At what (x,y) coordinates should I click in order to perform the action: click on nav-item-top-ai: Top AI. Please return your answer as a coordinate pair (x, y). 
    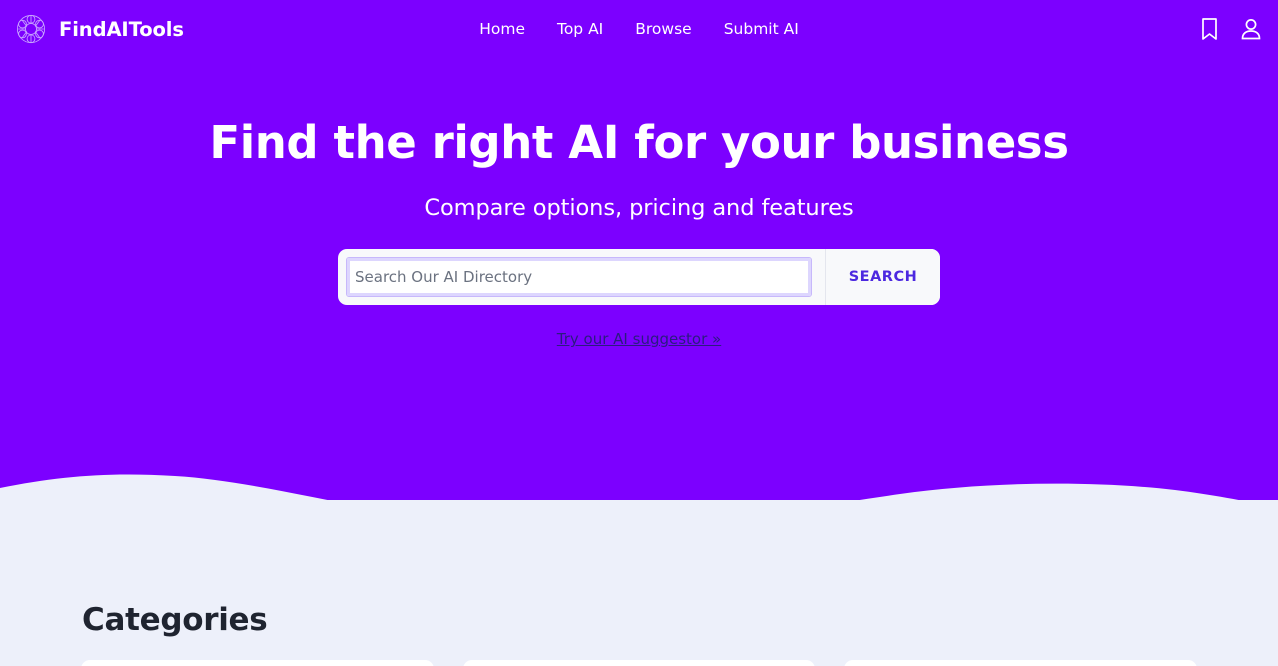
    Looking at the image, I should click on (580, 29).